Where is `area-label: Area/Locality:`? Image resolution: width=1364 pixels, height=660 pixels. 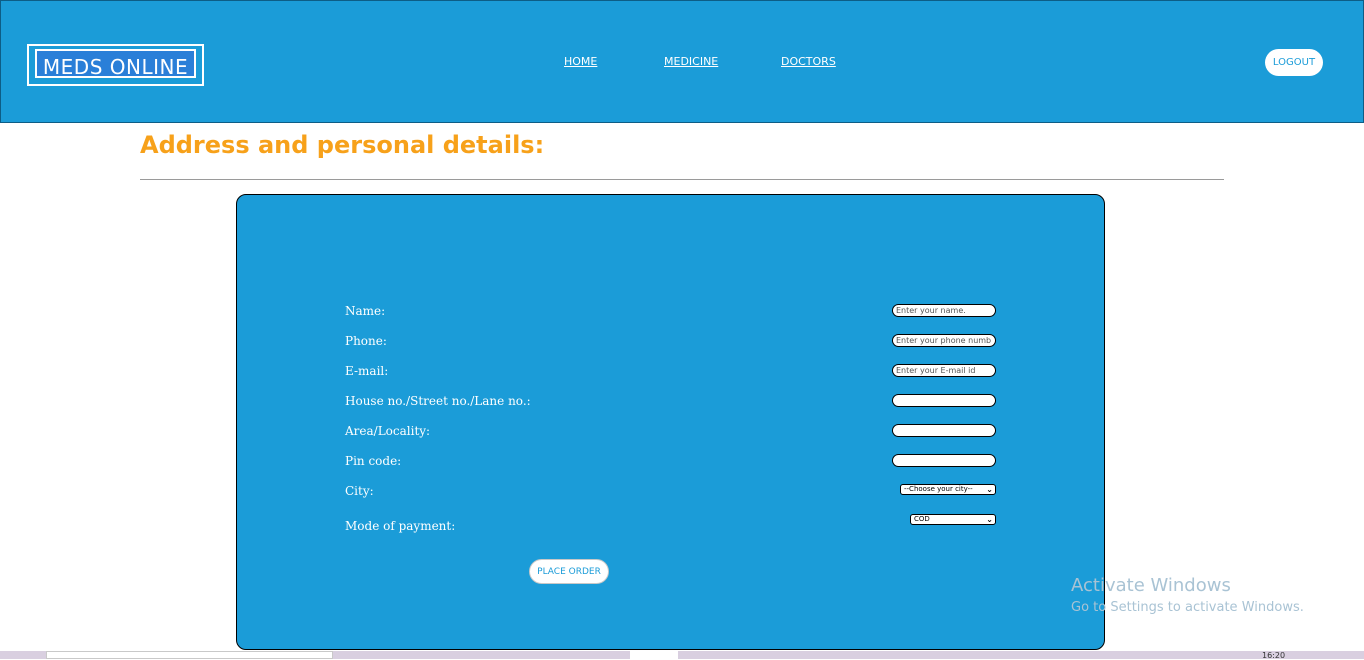 area-label: Area/Locality: is located at coordinates (388, 431).